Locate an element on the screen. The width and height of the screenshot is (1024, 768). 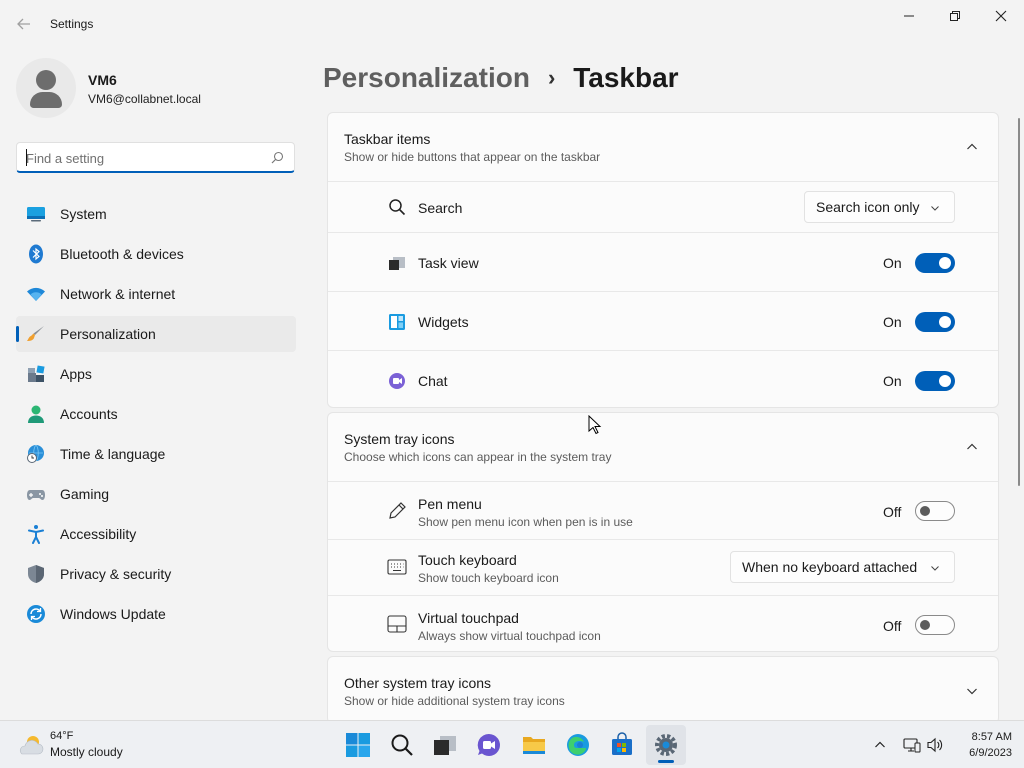
sidebar-item-network: Network & internet is located at coordinates (156, 294).